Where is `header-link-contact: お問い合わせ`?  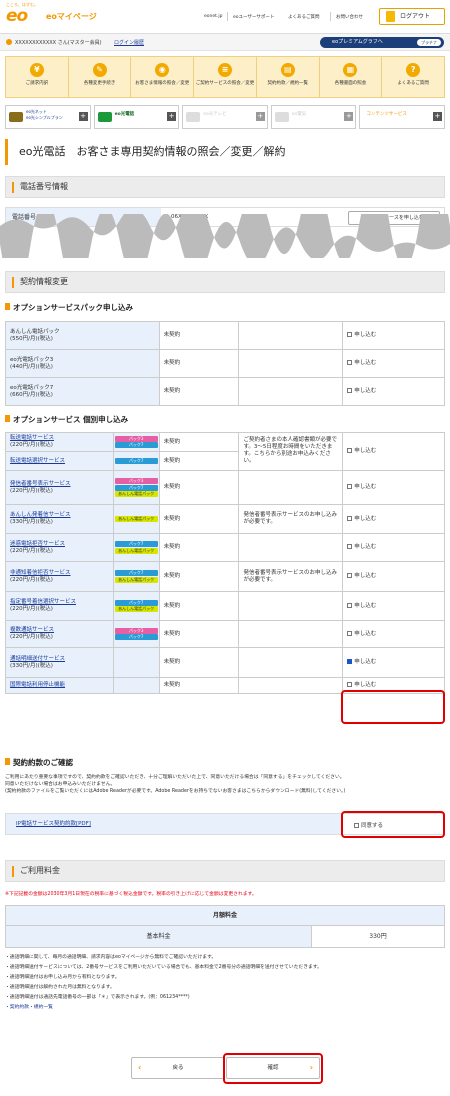
header-link-contact: お問い合わせ is located at coordinates (349, 17).